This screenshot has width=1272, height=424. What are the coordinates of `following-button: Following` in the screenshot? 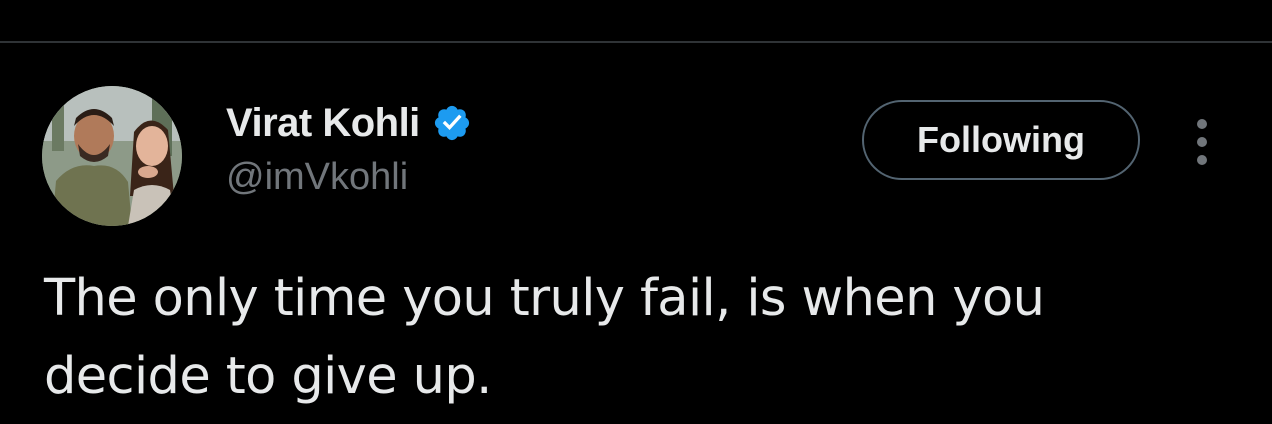 It's located at (1001, 140).